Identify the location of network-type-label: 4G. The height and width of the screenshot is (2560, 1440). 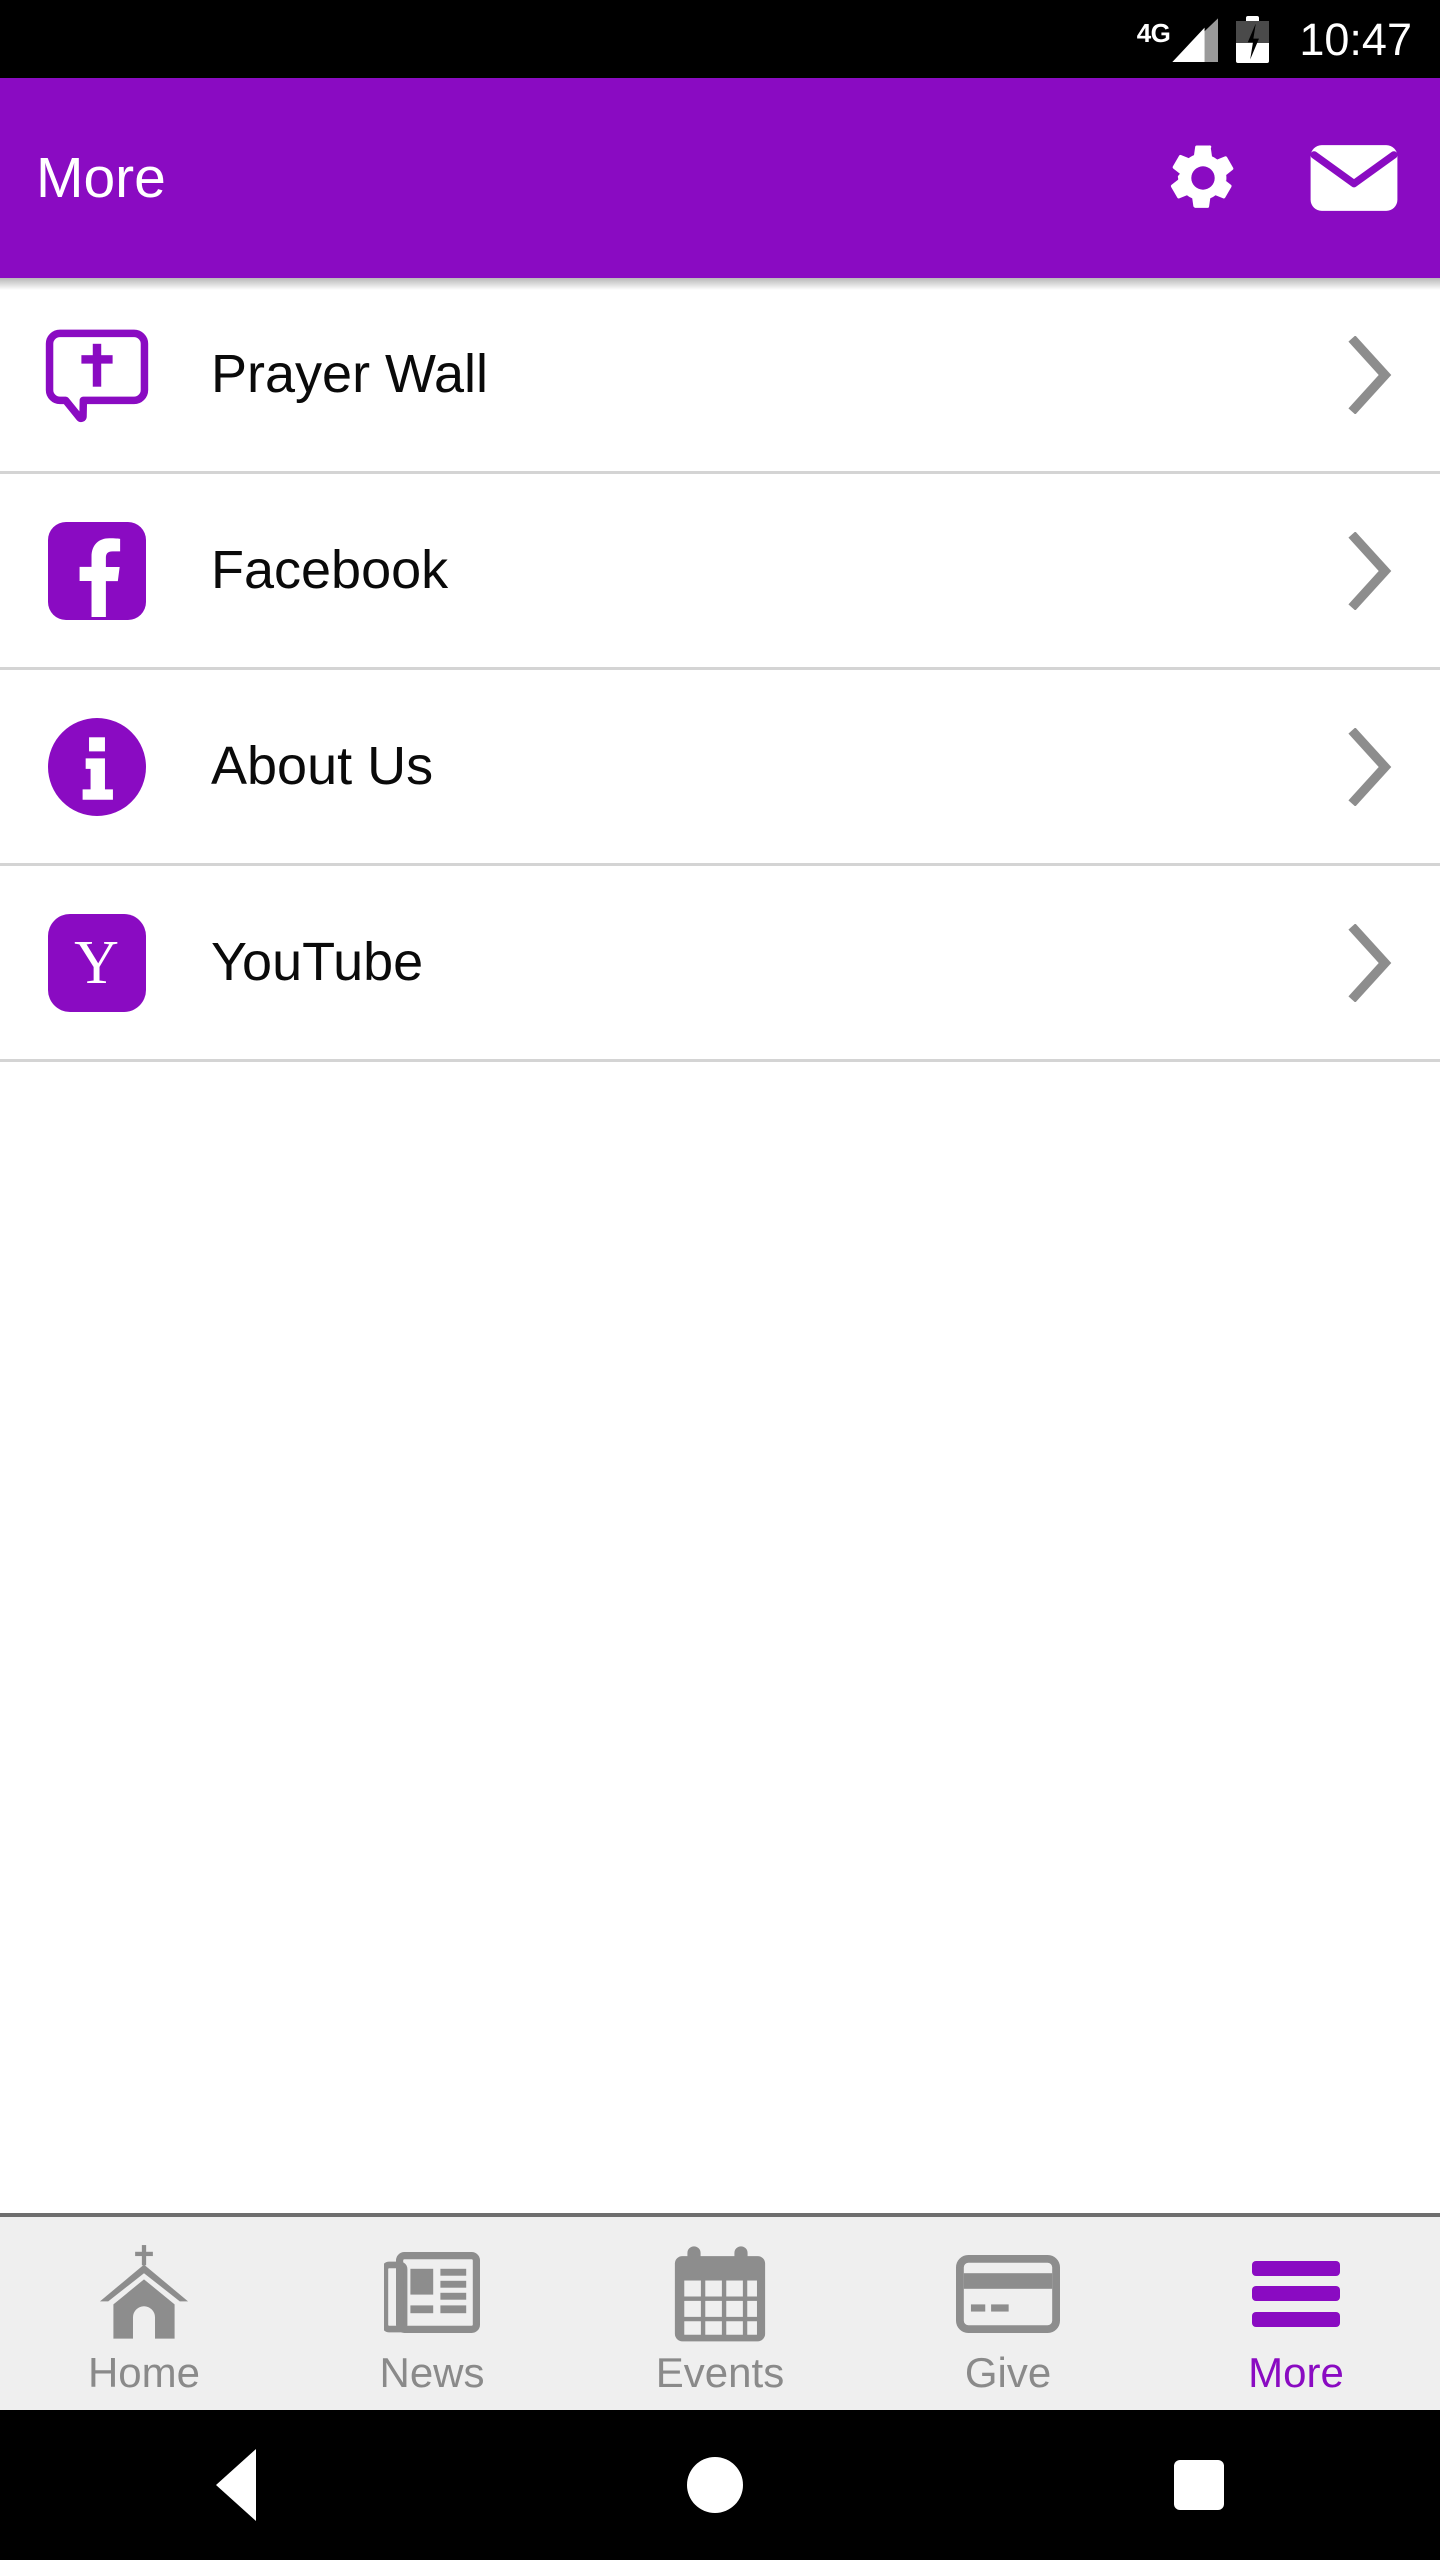
(1153, 33).